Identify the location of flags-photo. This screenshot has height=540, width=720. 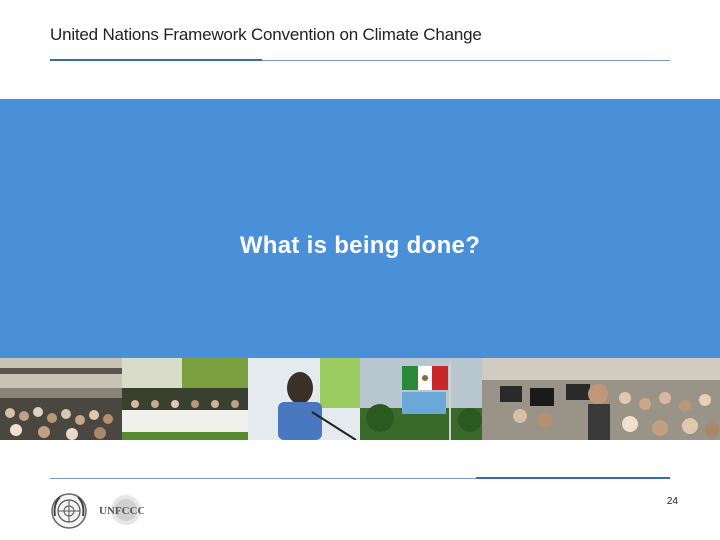
(421, 399).